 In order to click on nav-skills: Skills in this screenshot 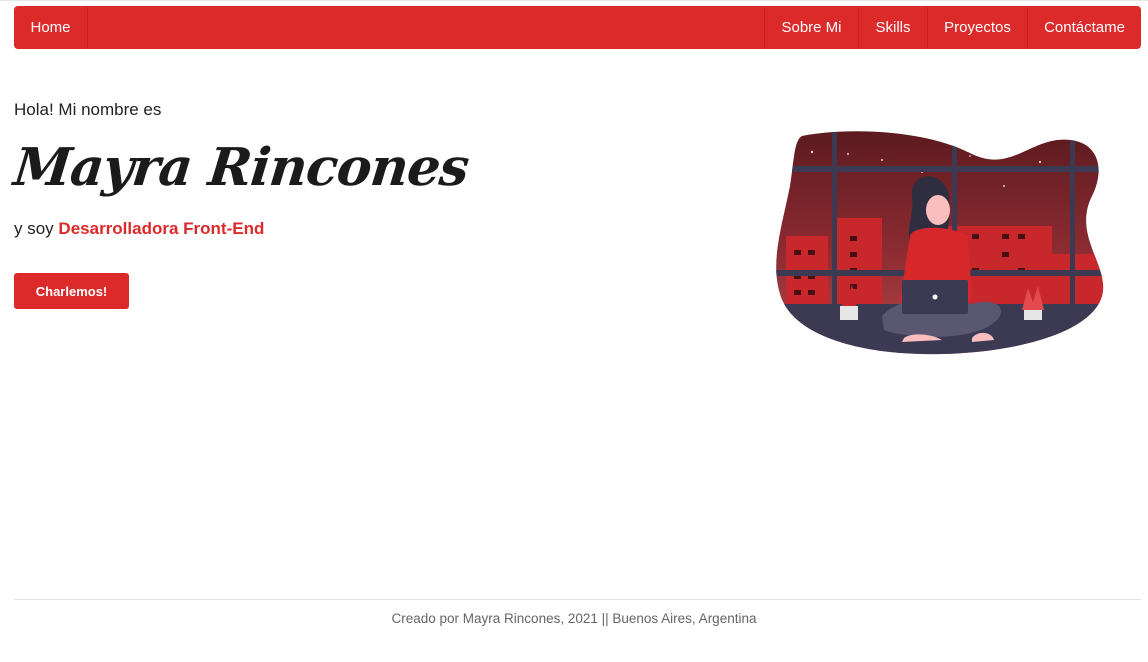, I will do `click(892, 27)`.